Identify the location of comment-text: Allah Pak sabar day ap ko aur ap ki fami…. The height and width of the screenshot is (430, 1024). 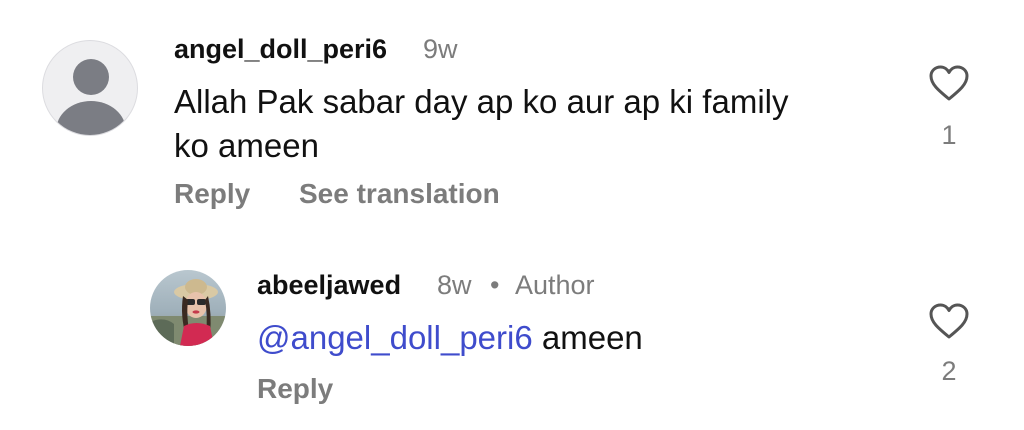
(481, 124).